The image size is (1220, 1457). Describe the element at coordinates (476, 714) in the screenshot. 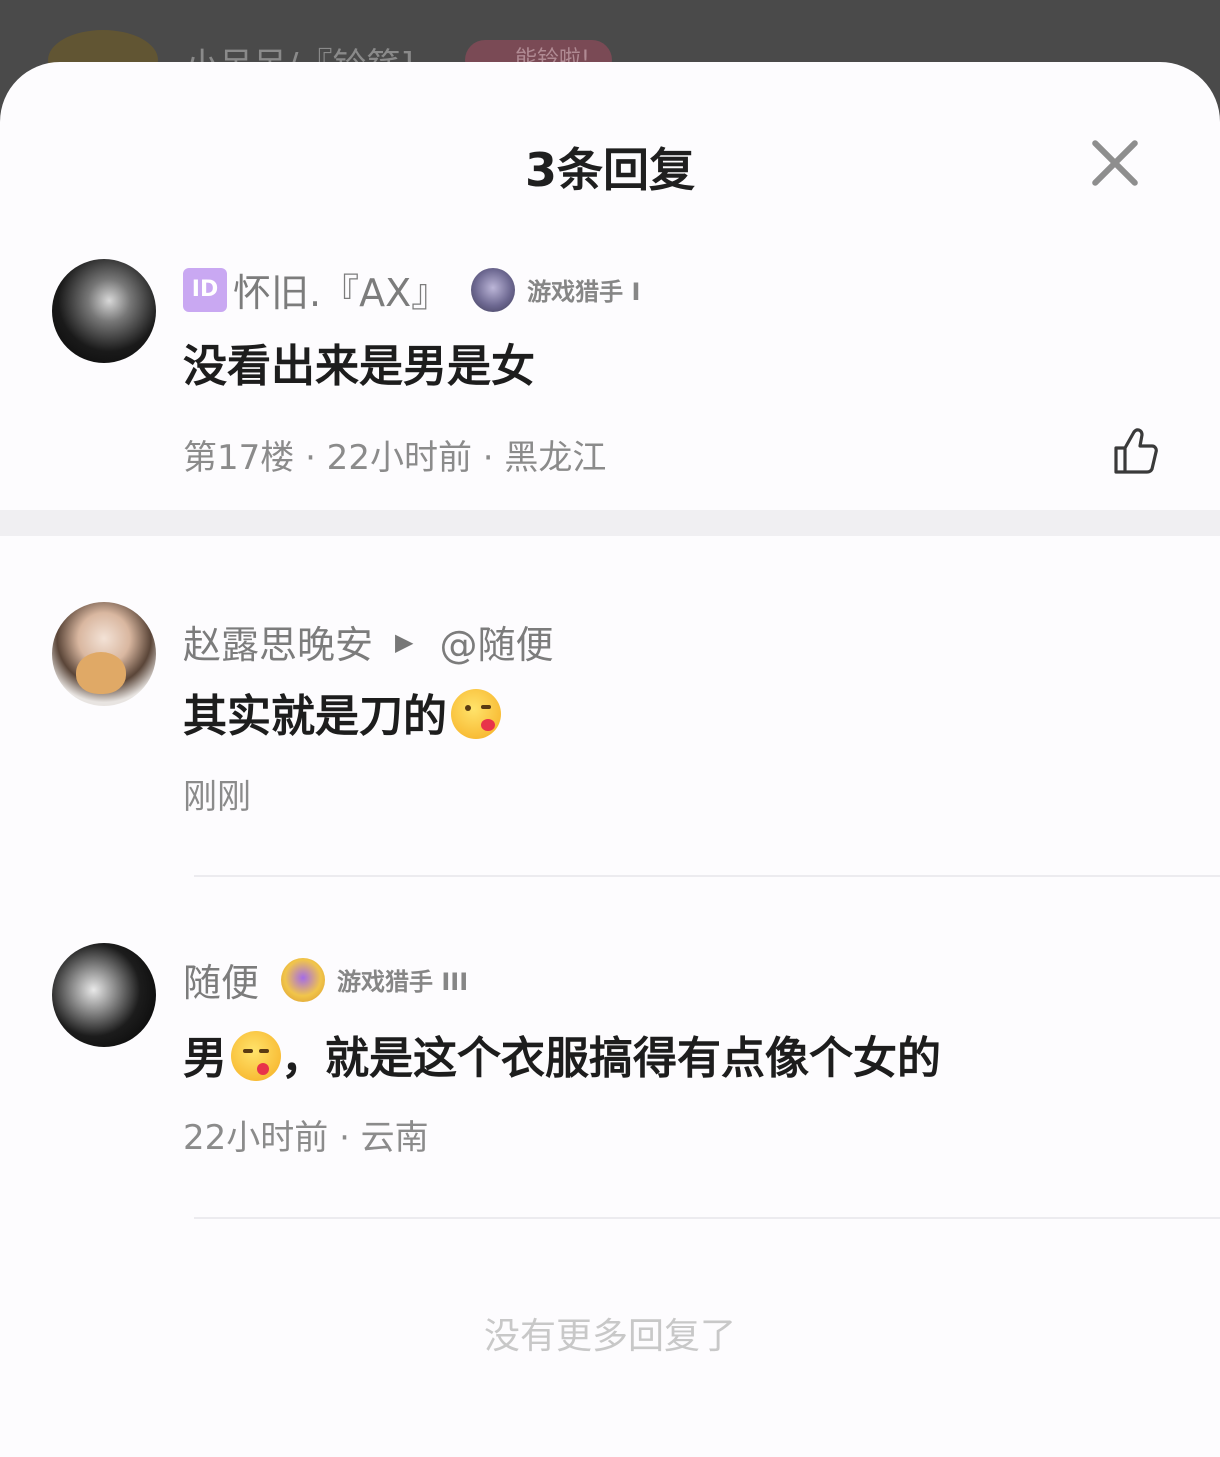

I see `kissing-face-emoji` at that location.